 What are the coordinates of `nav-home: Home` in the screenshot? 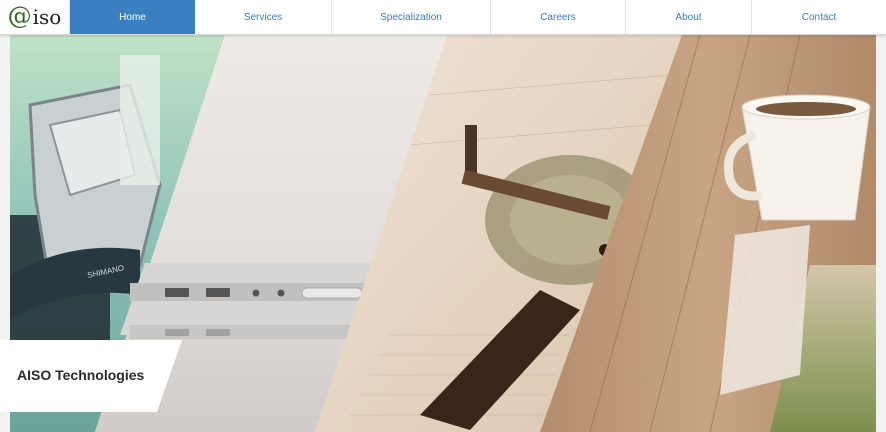 It's located at (132, 17).